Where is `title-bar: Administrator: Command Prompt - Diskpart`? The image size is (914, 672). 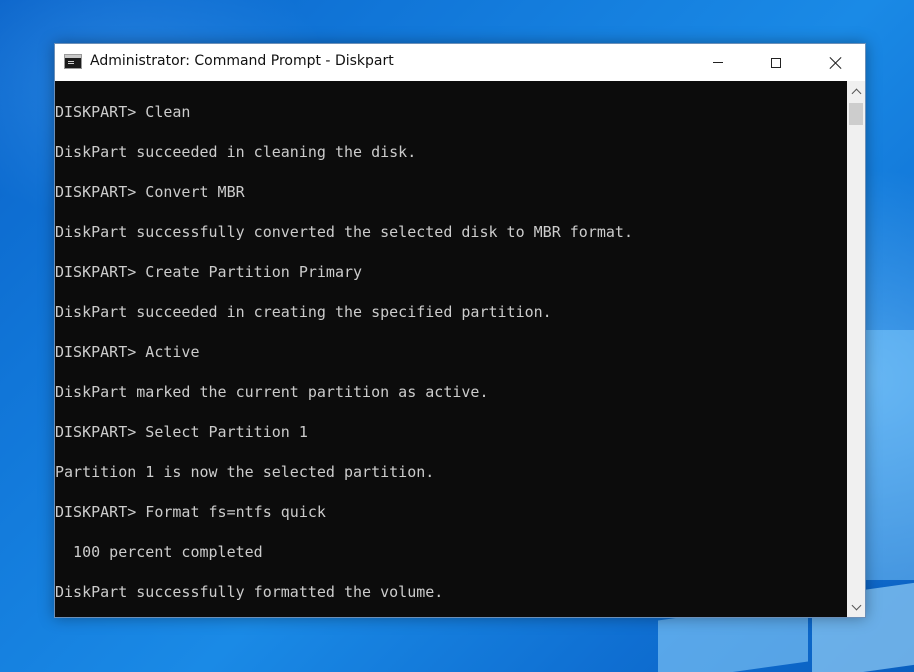 title-bar: Administrator: Command Prompt - Diskpart is located at coordinates (460, 62).